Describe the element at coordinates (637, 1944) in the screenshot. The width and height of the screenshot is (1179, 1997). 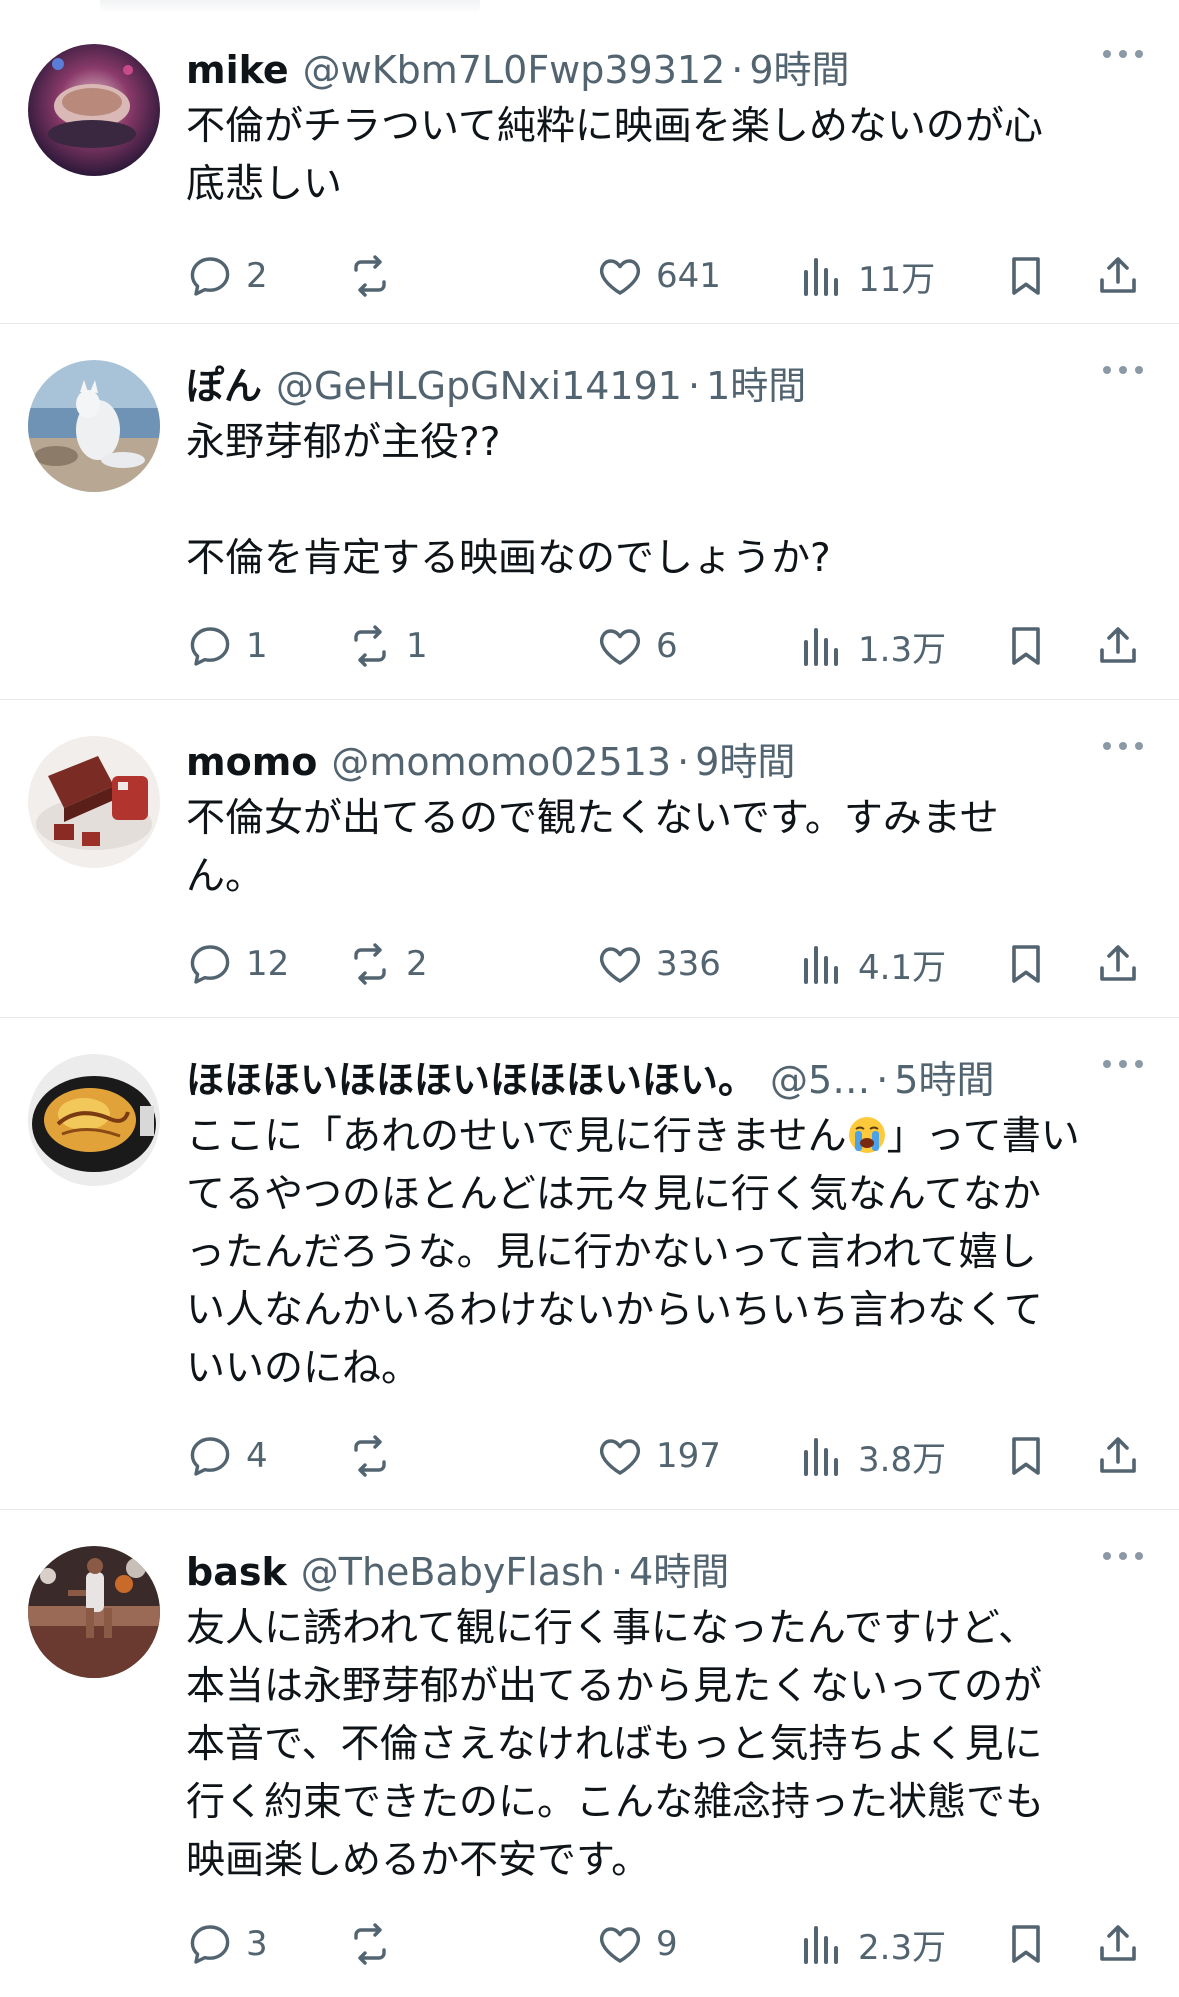
I see `like-button: 9` at that location.